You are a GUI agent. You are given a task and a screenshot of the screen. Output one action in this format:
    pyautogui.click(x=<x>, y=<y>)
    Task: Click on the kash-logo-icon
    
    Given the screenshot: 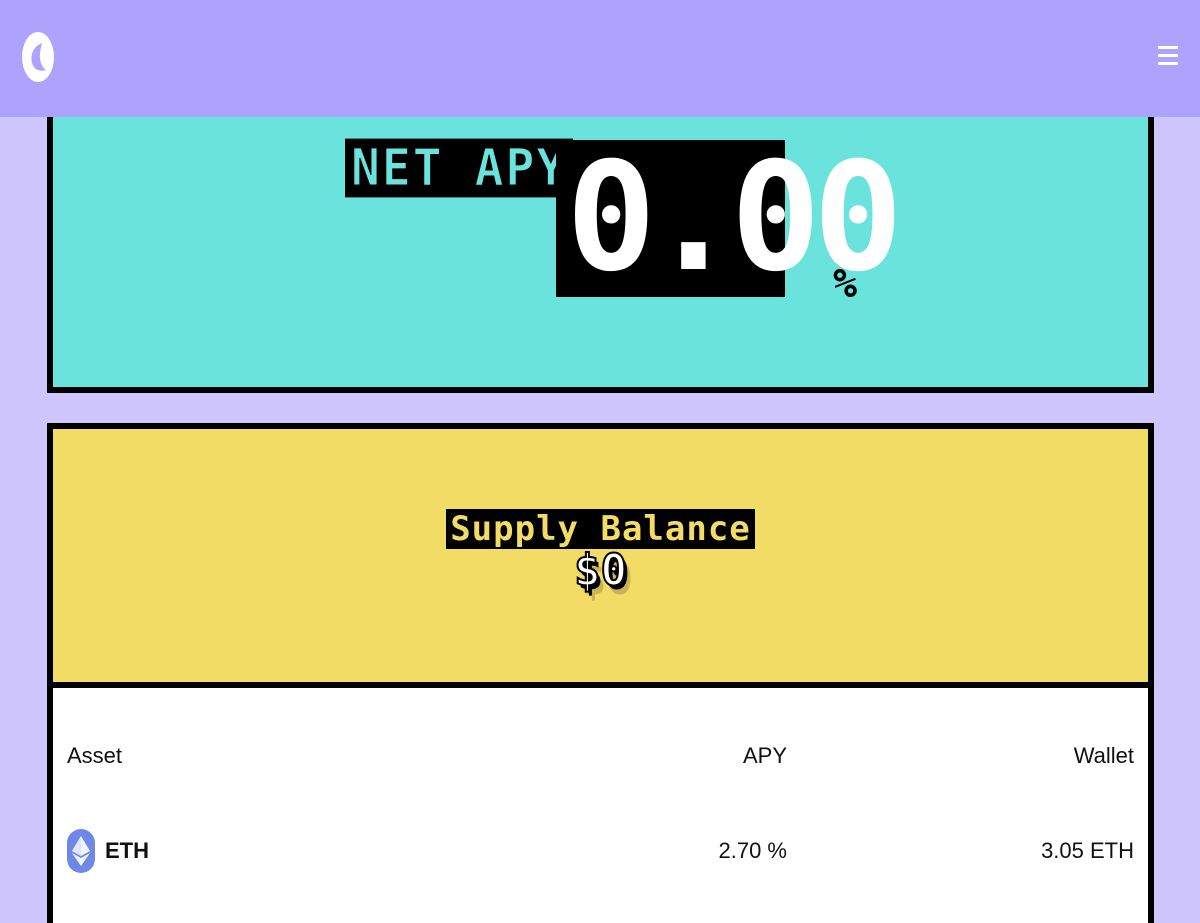 What is the action you would take?
    pyautogui.click(x=38, y=57)
    